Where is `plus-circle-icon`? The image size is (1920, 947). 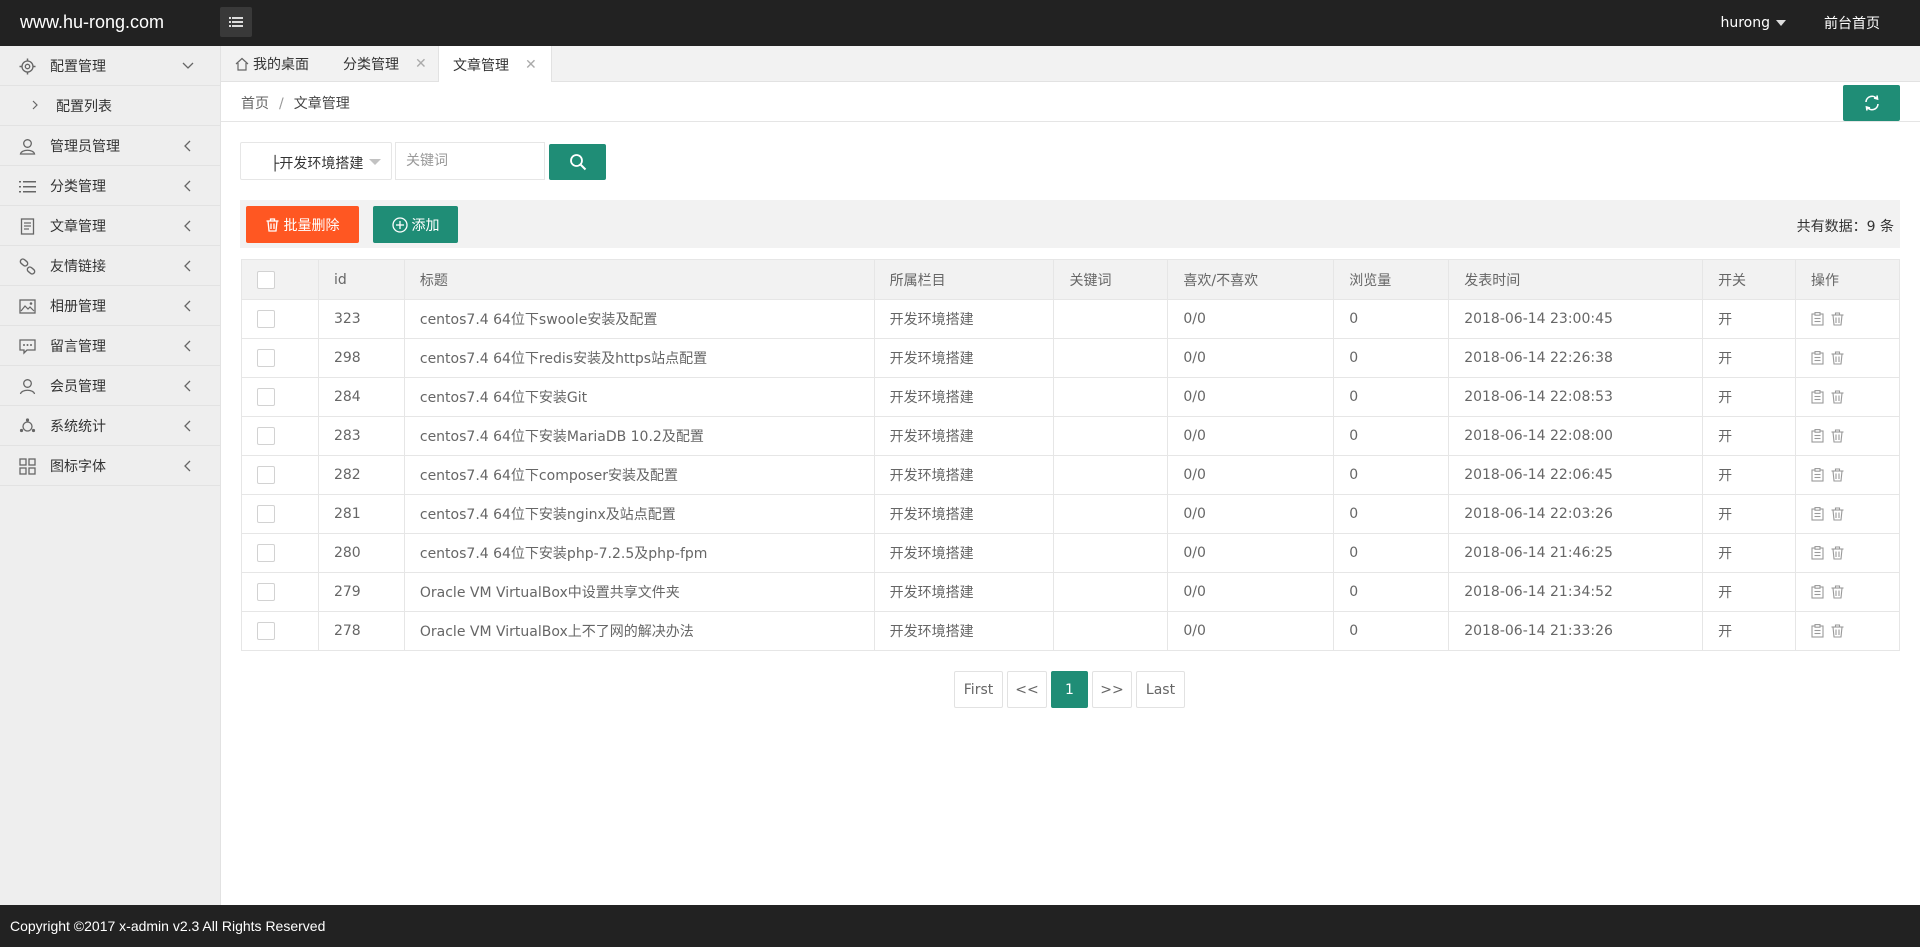
plus-circle-icon is located at coordinates (399, 224).